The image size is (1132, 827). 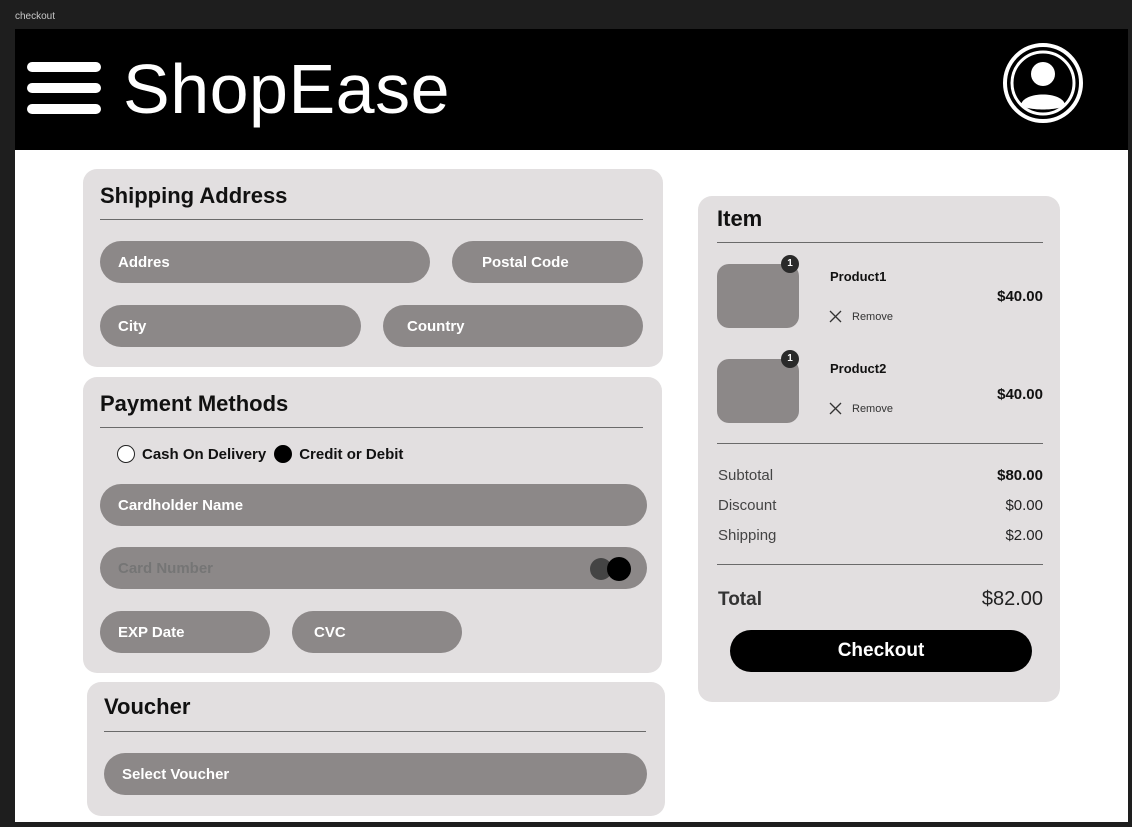 I want to click on subtotal-value: $80.00, so click(x=1020, y=475).